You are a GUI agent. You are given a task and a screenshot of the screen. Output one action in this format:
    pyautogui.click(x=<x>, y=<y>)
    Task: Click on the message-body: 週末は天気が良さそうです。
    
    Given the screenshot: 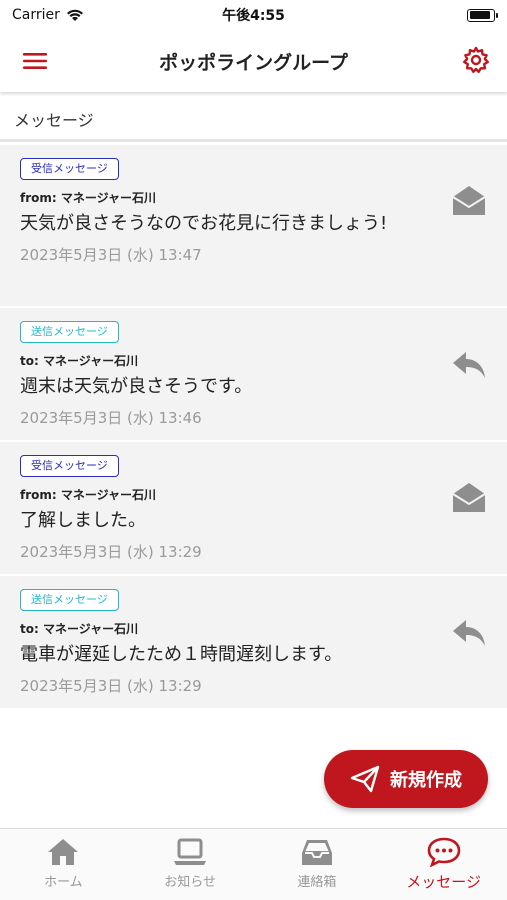 What is the action you would take?
    pyautogui.click(x=136, y=386)
    